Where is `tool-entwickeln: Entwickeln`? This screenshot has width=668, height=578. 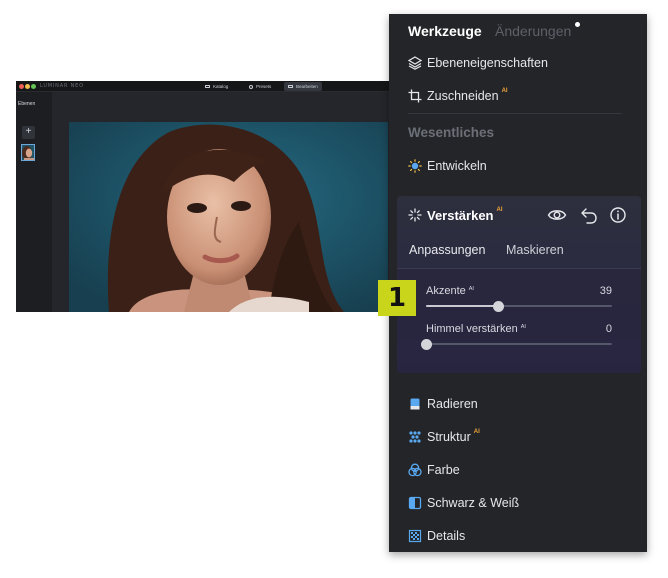
tool-entwickeln: Entwickeln is located at coordinates (447, 166).